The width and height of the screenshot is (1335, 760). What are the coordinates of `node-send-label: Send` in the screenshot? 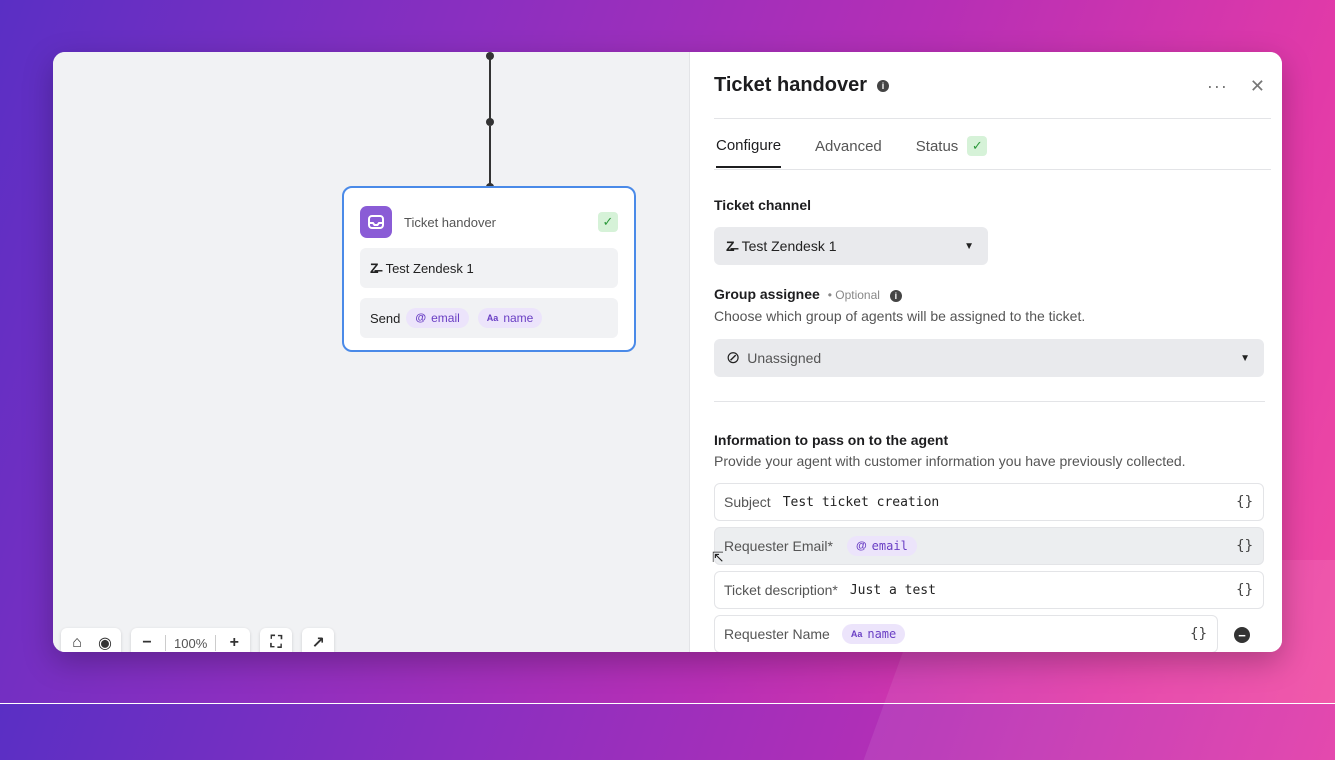 It's located at (385, 318).